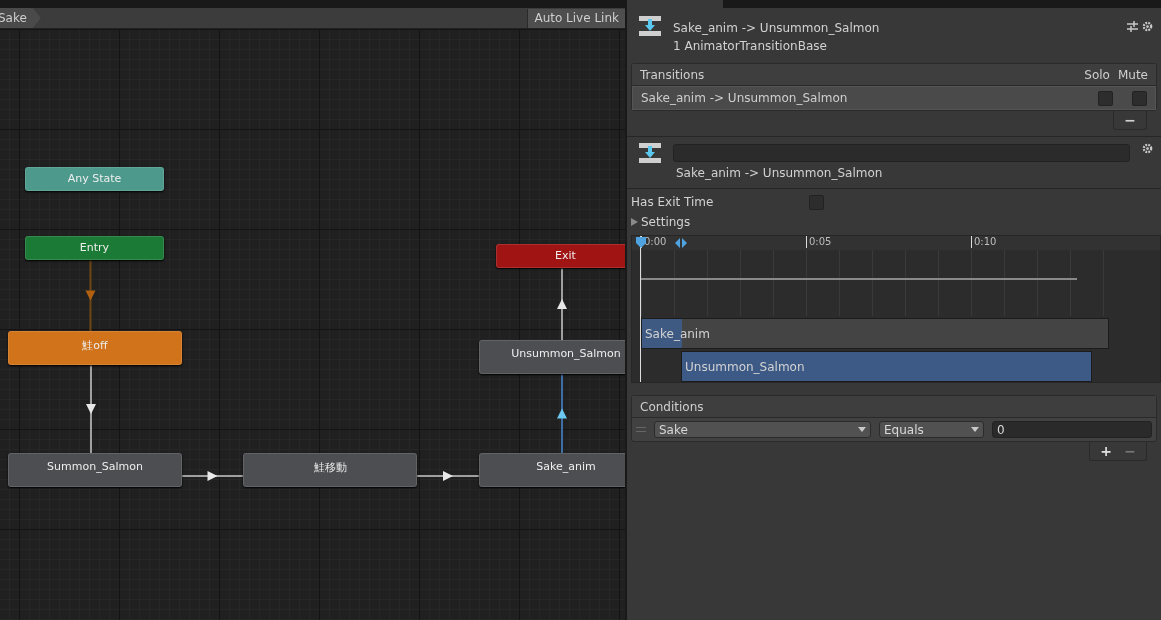 This screenshot has height=620, width=1161. I want to click on drag-handle-icon, so click(641, 429).